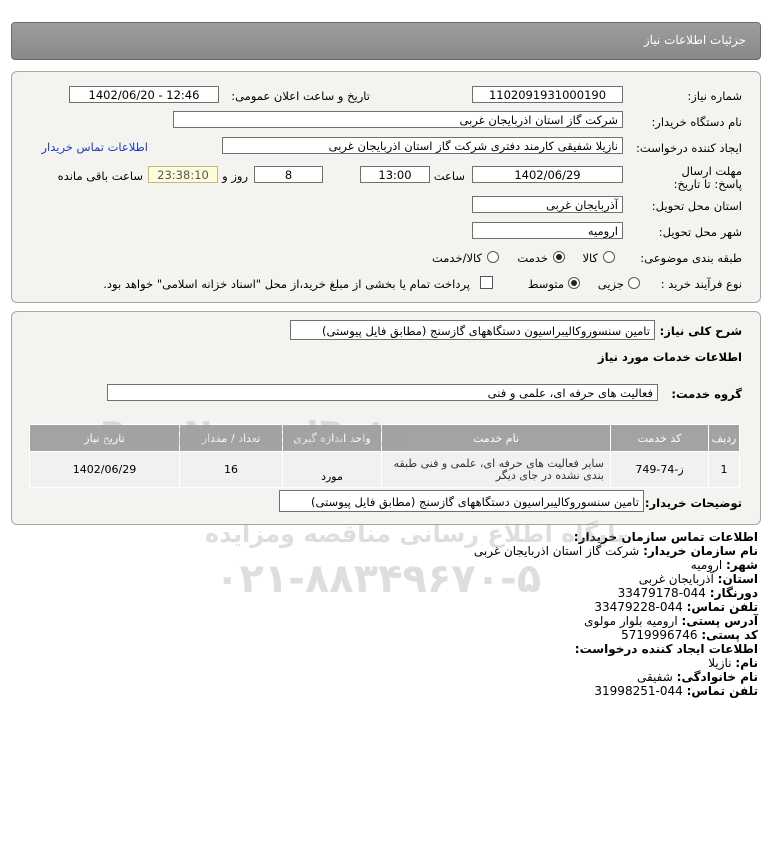 The height and width of the screenshot is (845, 770). I want to click on row-qty: 16, so click(231, 469).